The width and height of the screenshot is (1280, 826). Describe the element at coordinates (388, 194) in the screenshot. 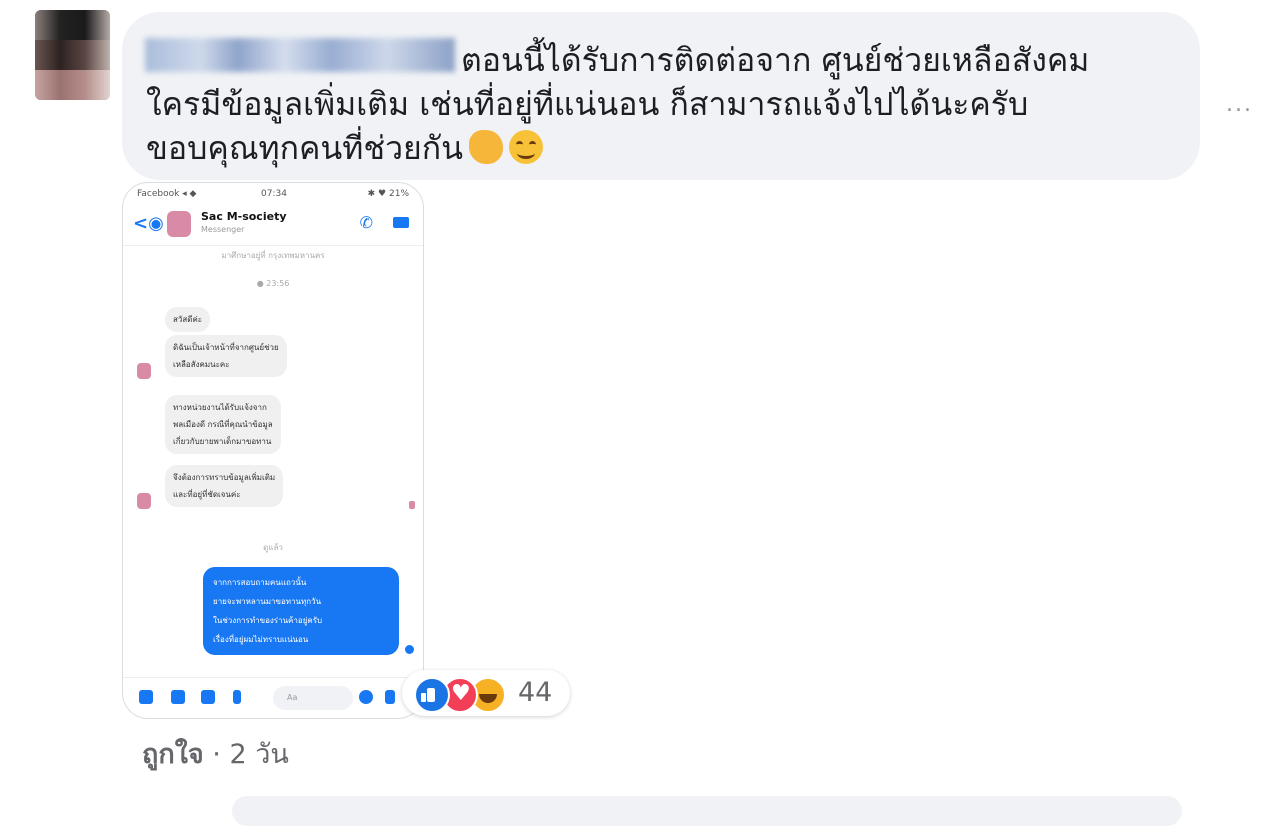

I see `status-battery: ✱ ♥ 21%` at that location.